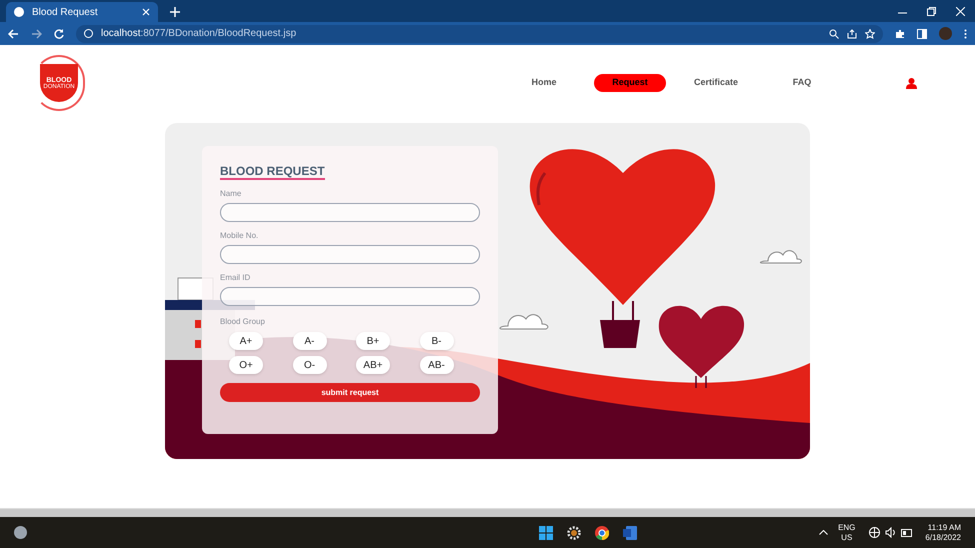 This screenshot has height=548, width=975. What do you see at coordinates (65, 13) in the screenshot?
I see `tab-title: Blood Request` at bounding box center [65, 13].